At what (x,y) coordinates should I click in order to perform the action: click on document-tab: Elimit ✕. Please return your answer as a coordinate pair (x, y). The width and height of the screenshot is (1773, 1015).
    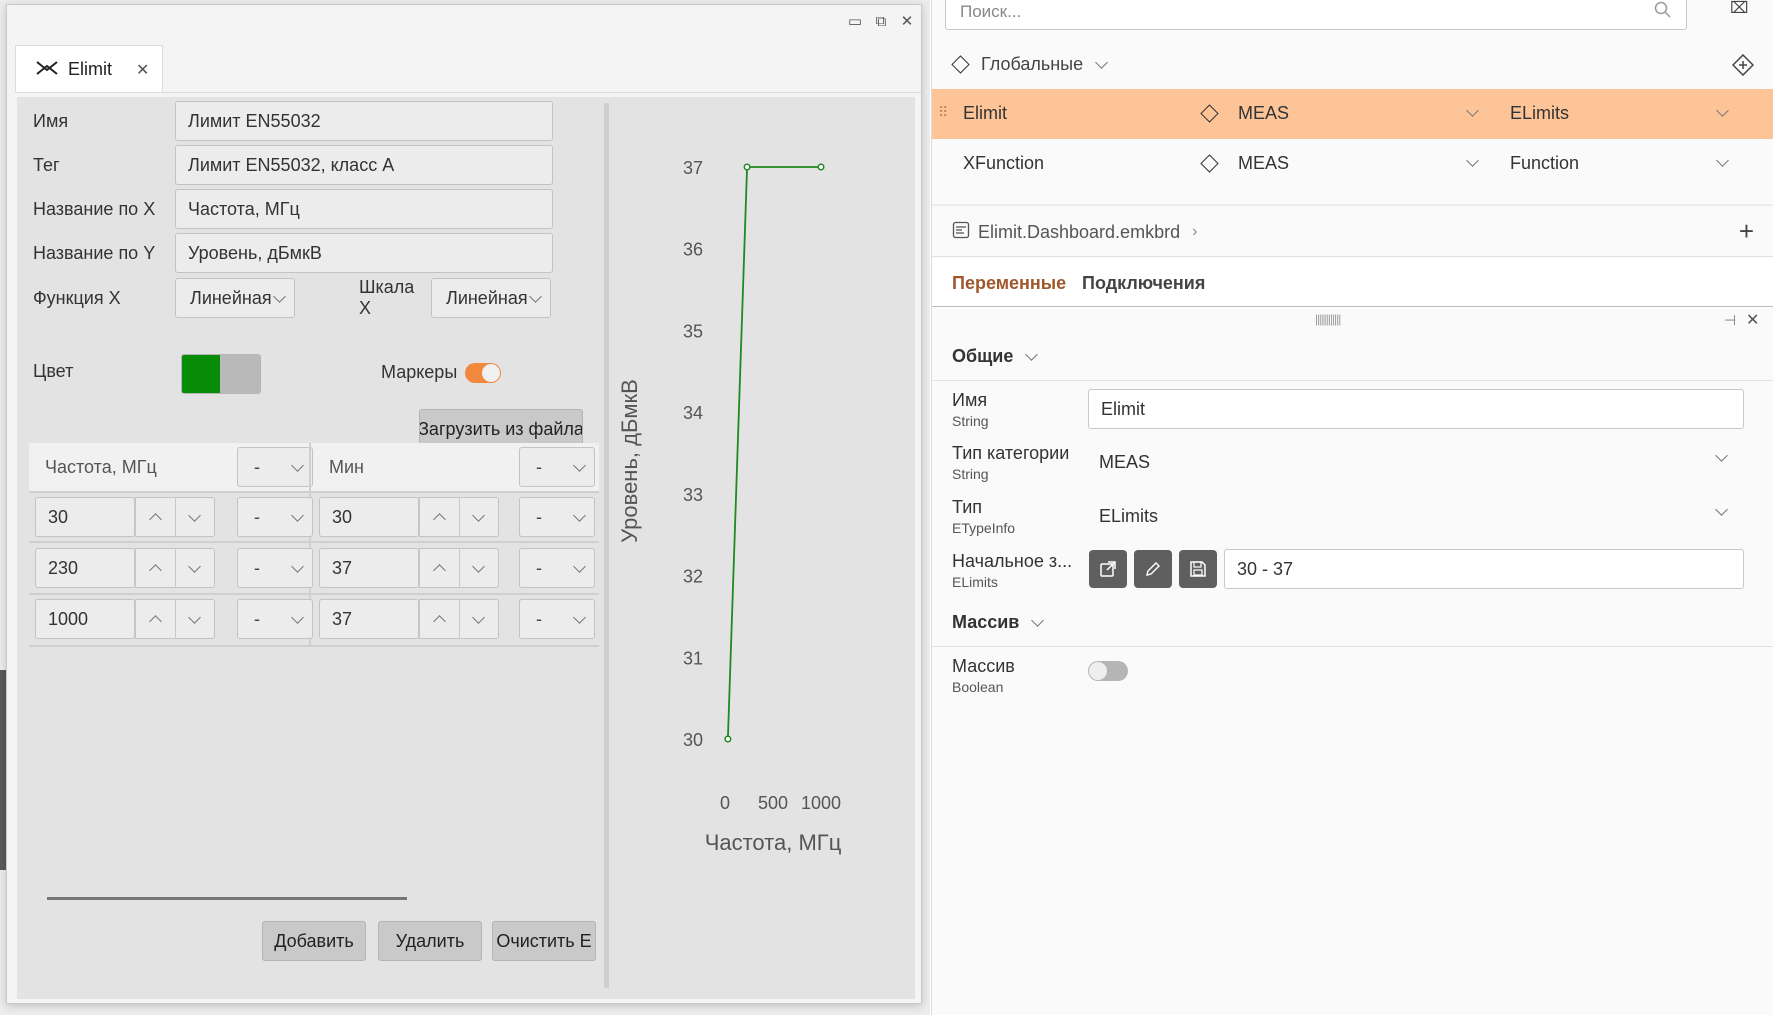
    Looking at the image, I should click on (89, 69).